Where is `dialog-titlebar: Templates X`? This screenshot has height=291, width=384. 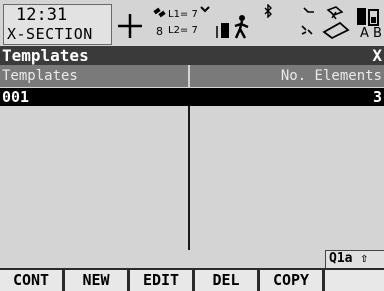 dialog-titlebar: Templates X is located at coordinates (192, 55).